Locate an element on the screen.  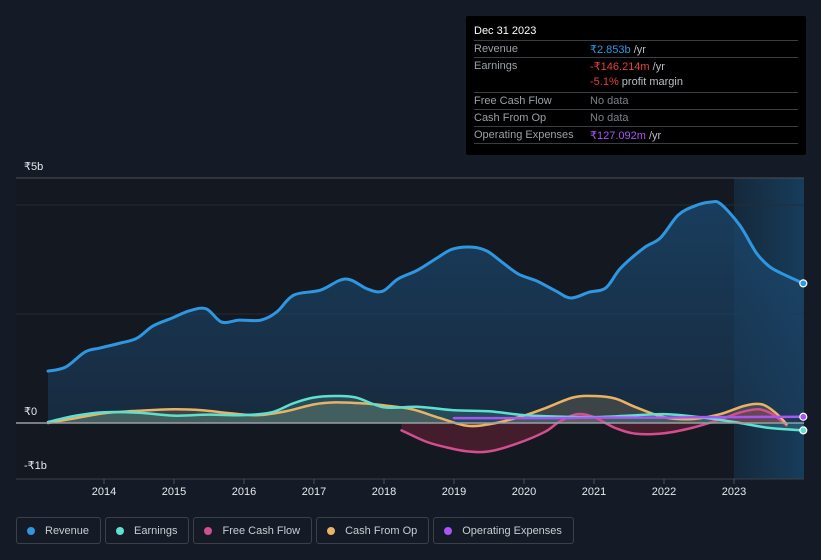
tooltip-row: Operating Expenses ₹127.092m /yr is located at coordinates (636, 135).